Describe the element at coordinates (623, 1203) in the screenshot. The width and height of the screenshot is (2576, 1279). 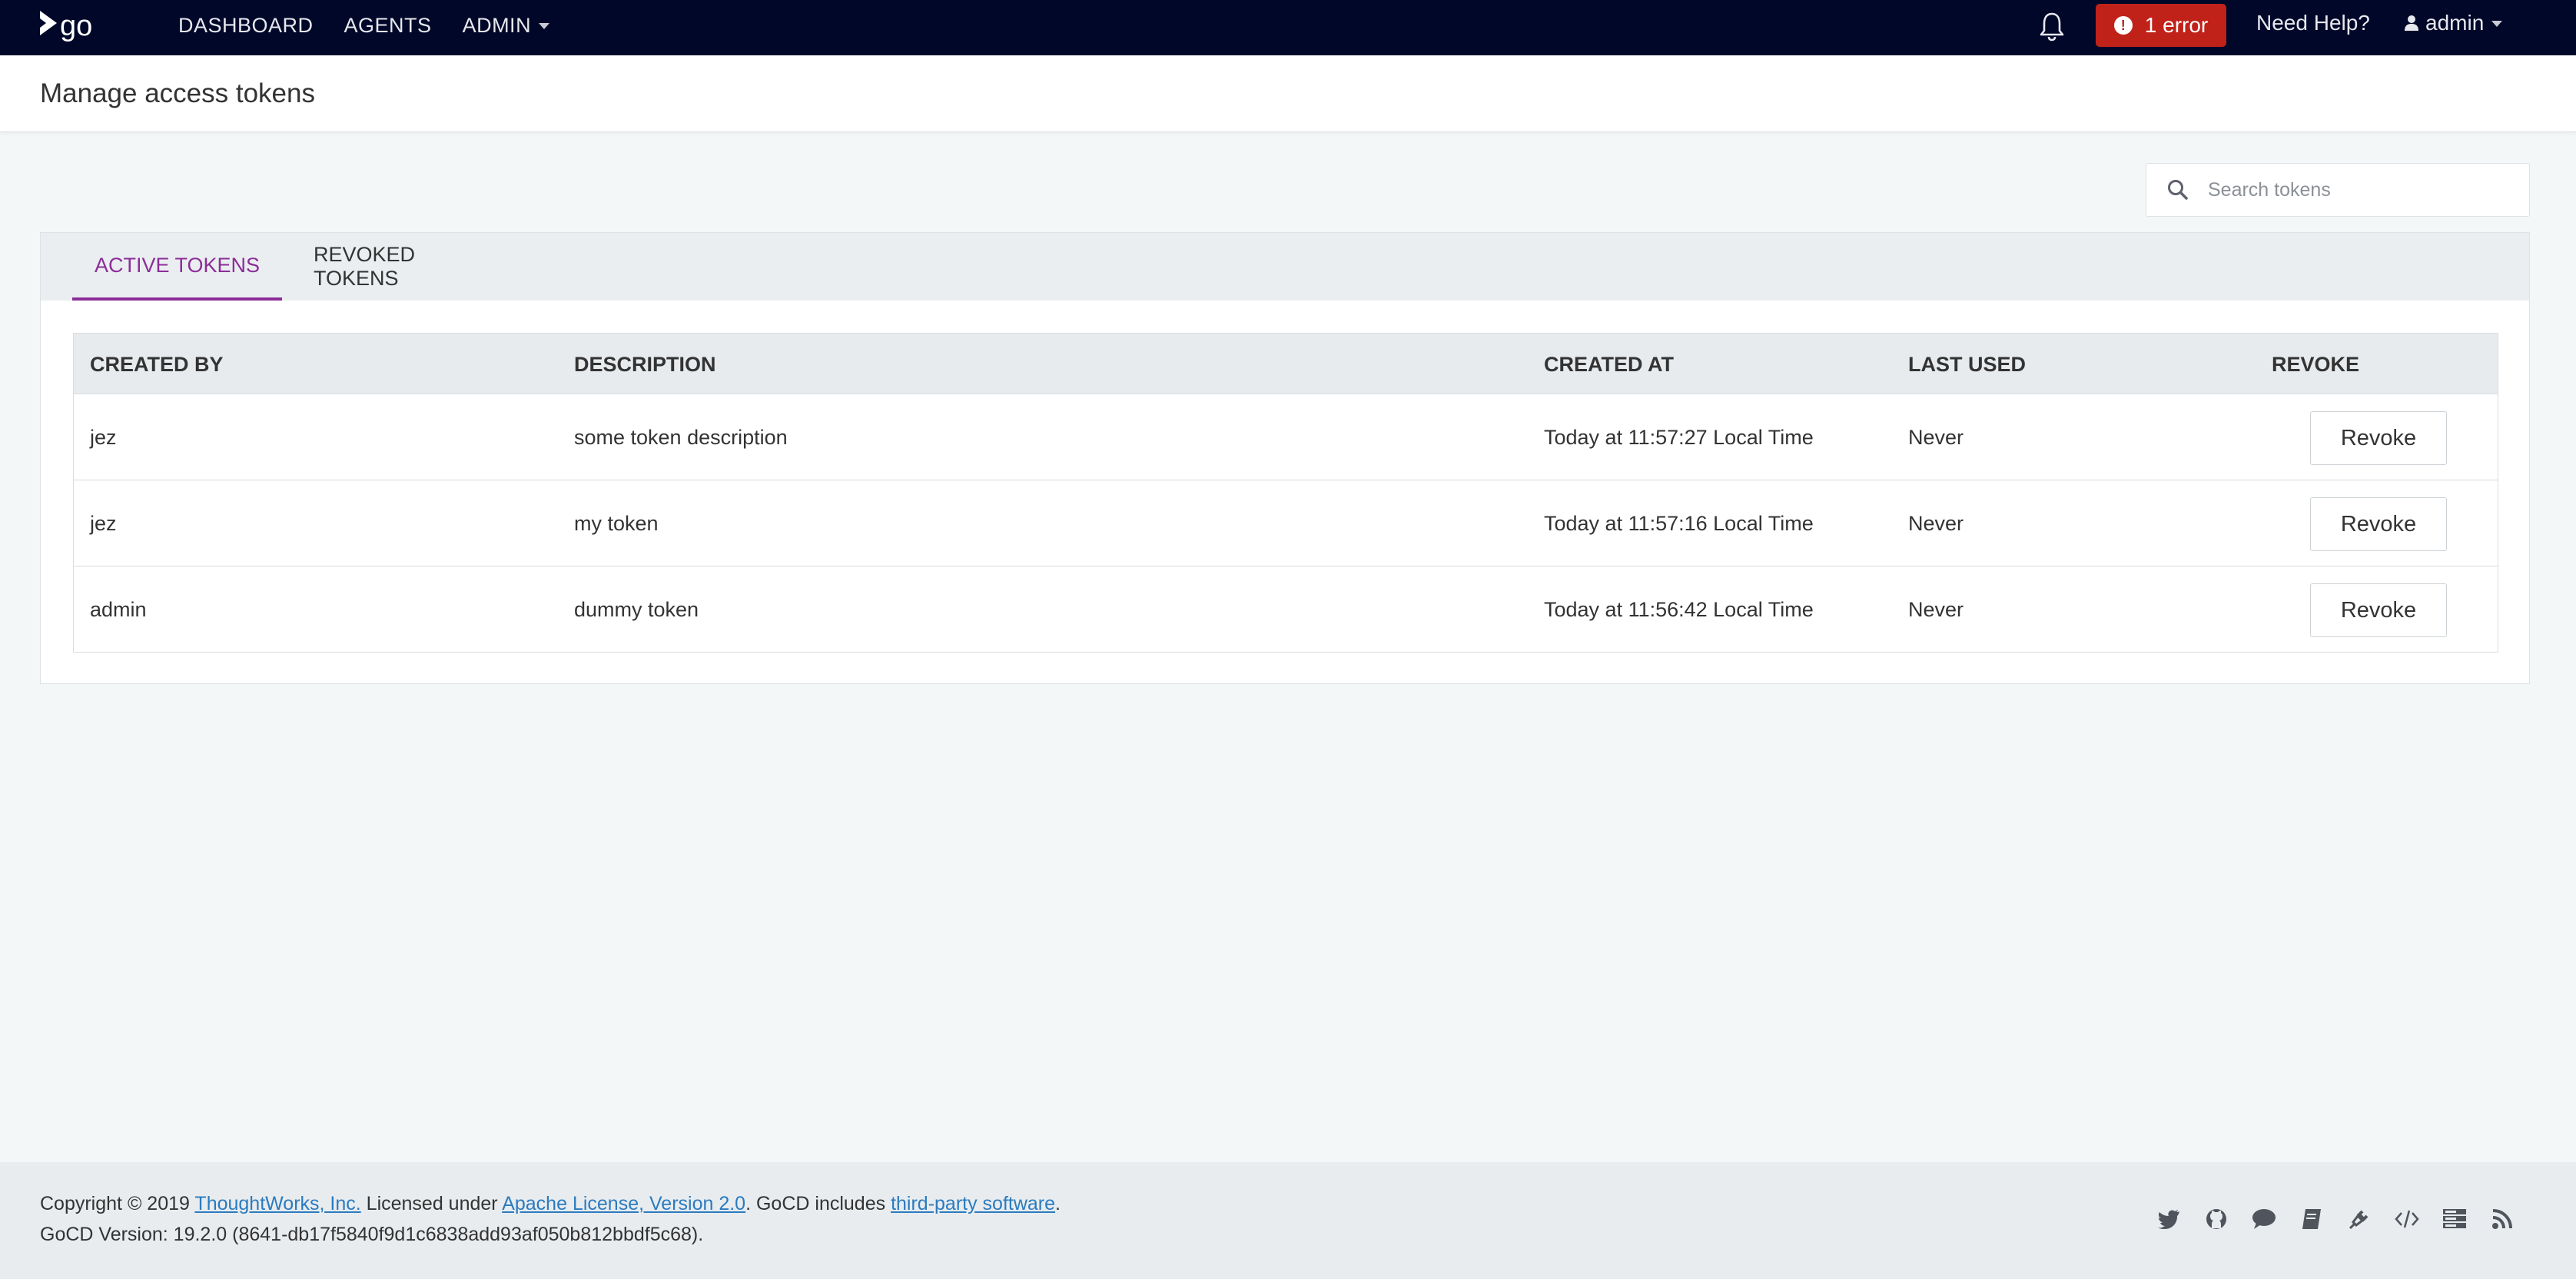
I see `license-link: Apache License, Version 2.0` at that location.